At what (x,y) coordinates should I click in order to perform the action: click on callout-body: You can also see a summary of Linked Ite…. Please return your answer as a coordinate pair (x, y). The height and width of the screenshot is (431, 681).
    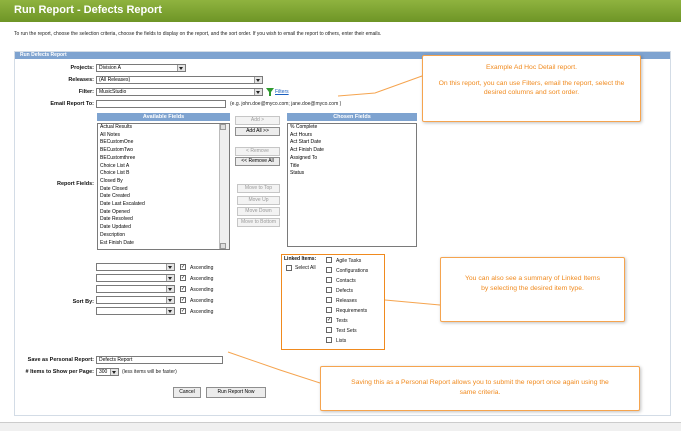
    Looking at the image, I should click on (532, 283).